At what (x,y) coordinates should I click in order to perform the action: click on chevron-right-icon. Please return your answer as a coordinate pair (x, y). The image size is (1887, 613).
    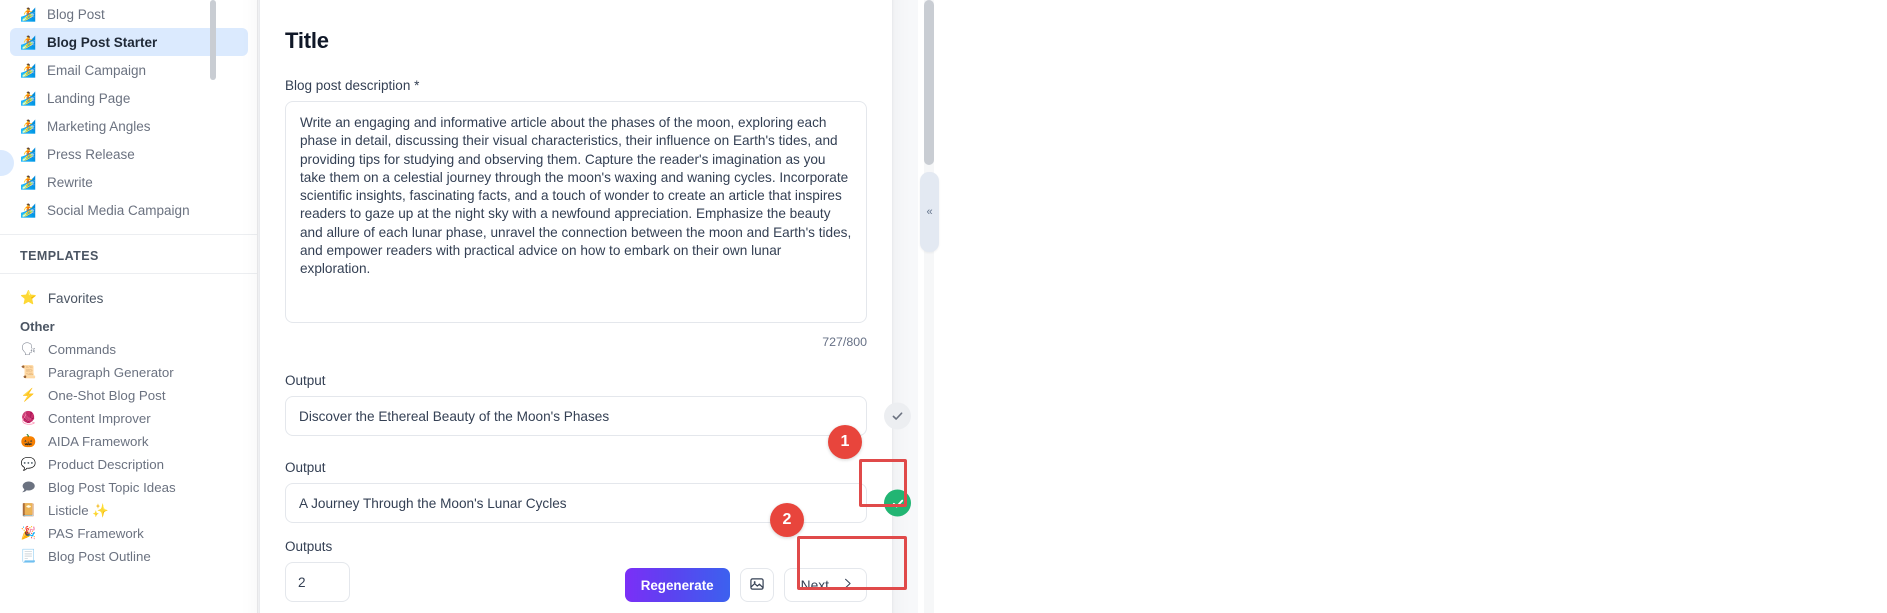
    Looking at the image, I should click on (847, 585).